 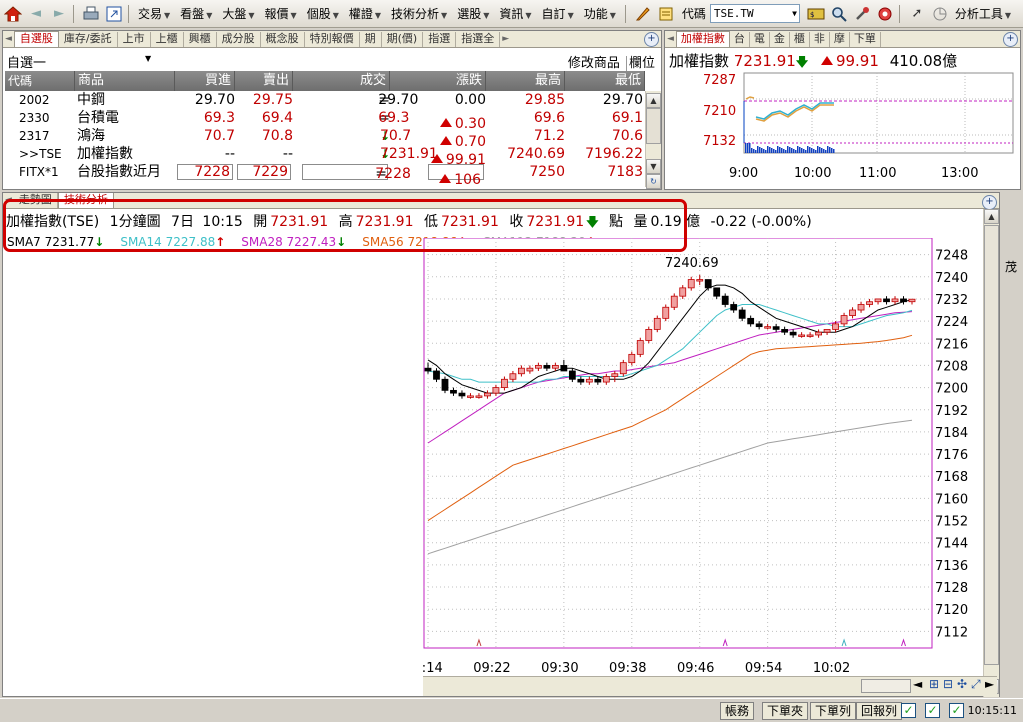 I want to click on mini-tab: 加權指數, so click(x=702, y=39).